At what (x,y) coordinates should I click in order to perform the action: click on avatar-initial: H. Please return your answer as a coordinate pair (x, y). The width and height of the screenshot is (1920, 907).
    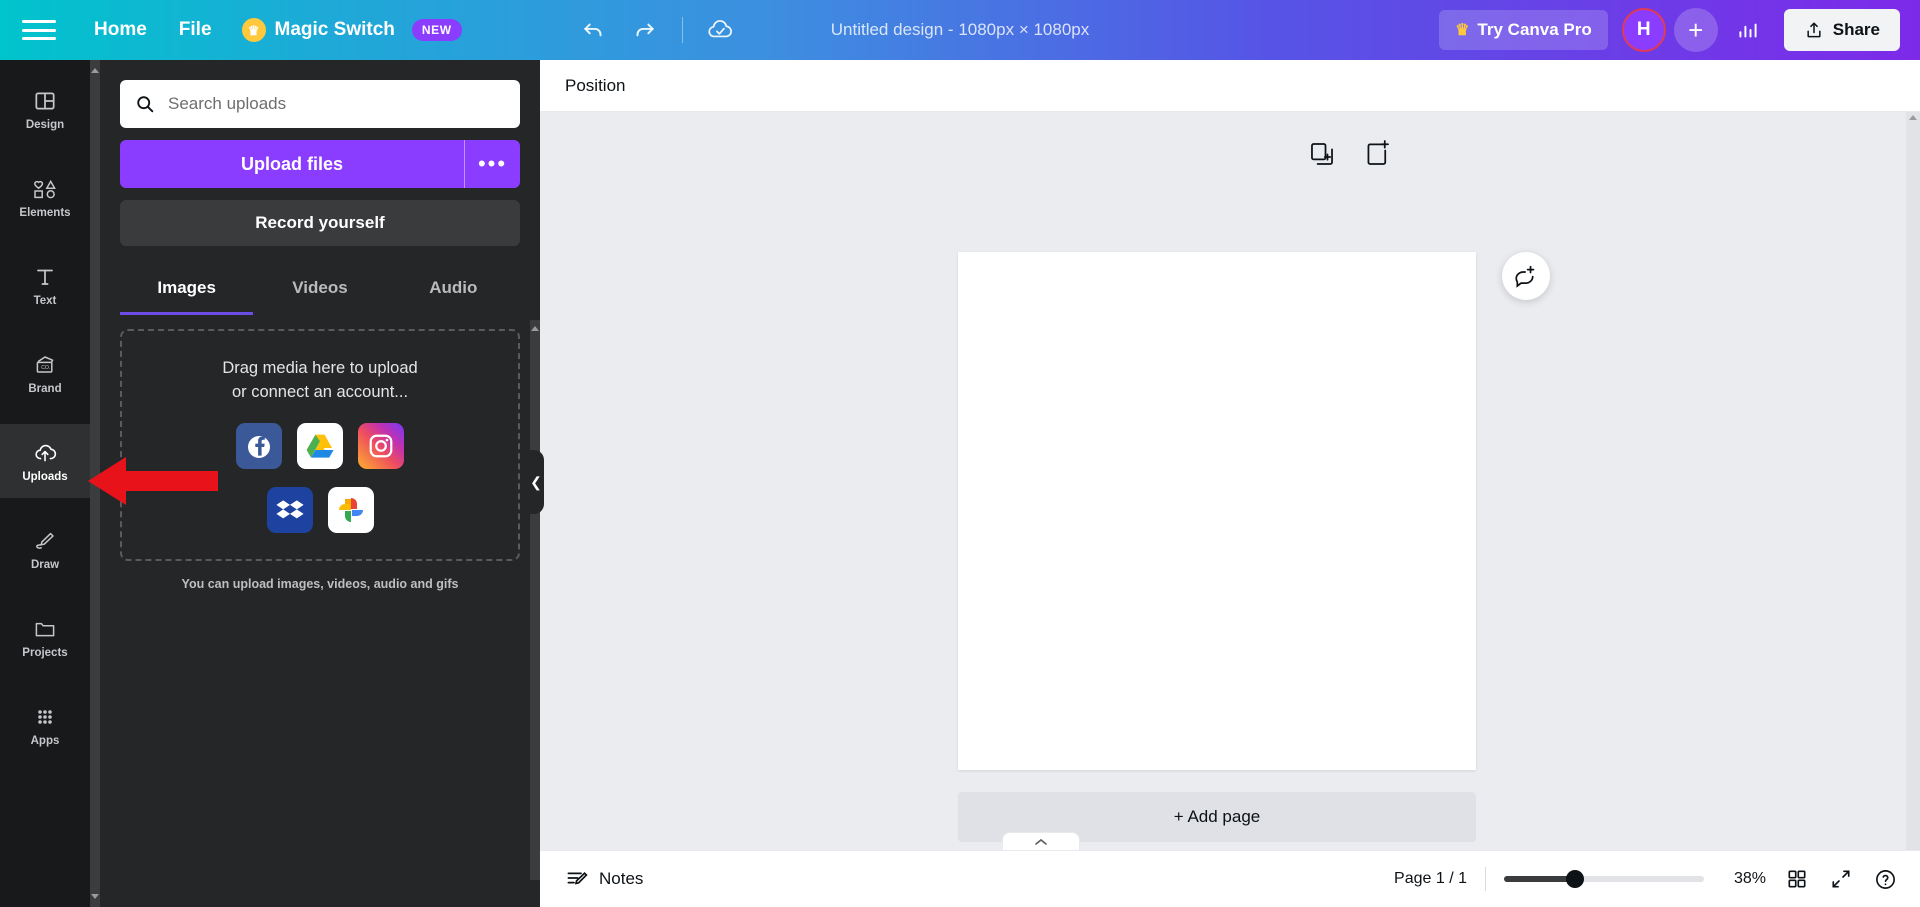
    Looking at the image, I should click on (1643, 30).